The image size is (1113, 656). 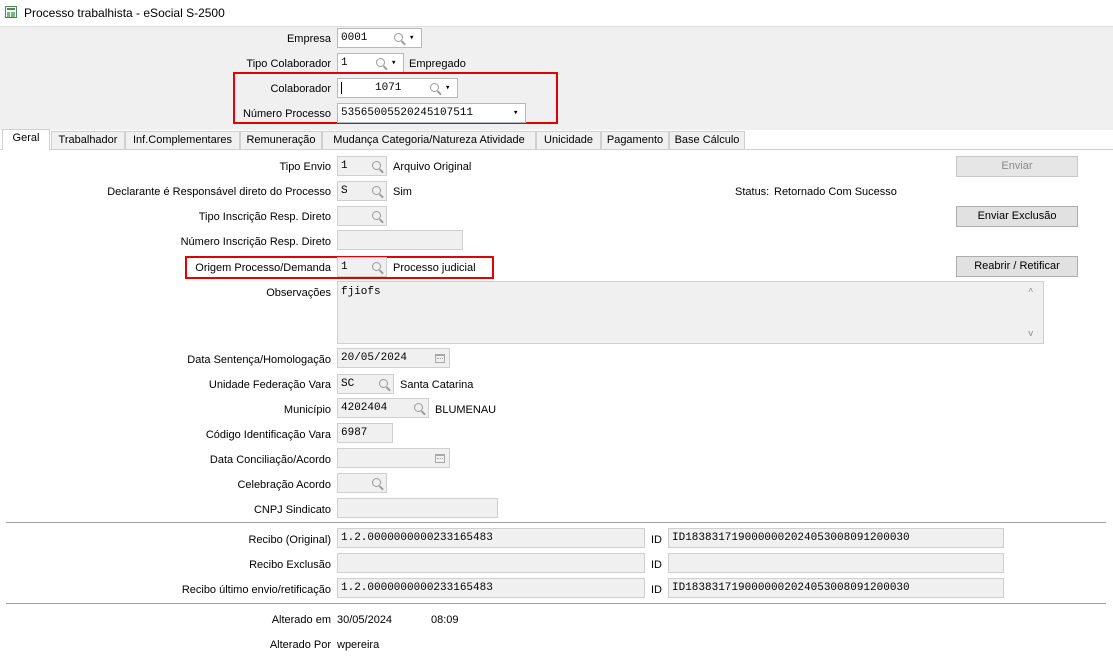 What do you see at coordinates (264, 217) in the screenshot?
I see `tipo-inscricao-label: Tipo Inscrição Resp. Direto` at bounding box center [264, 217].